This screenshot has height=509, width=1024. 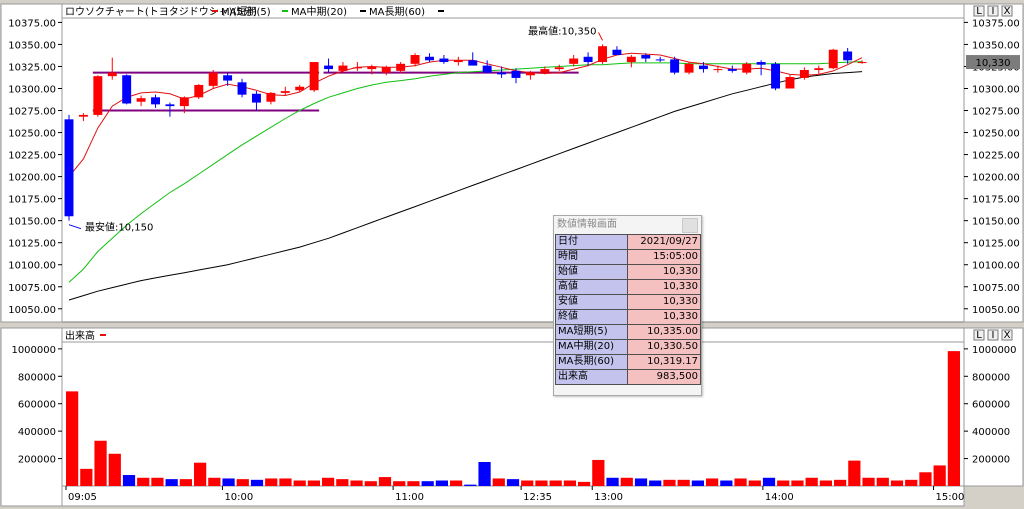 I want to click on price-tick-label: 10100.00, so click(x=996, y=266).